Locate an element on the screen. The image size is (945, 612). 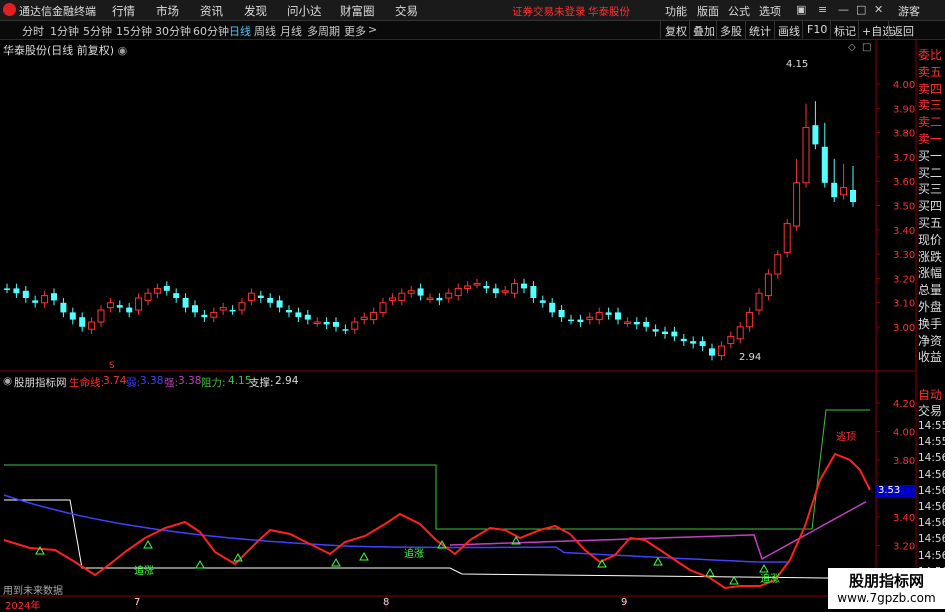
period-5min: 5分钟 is located at coordinates (97, 31).